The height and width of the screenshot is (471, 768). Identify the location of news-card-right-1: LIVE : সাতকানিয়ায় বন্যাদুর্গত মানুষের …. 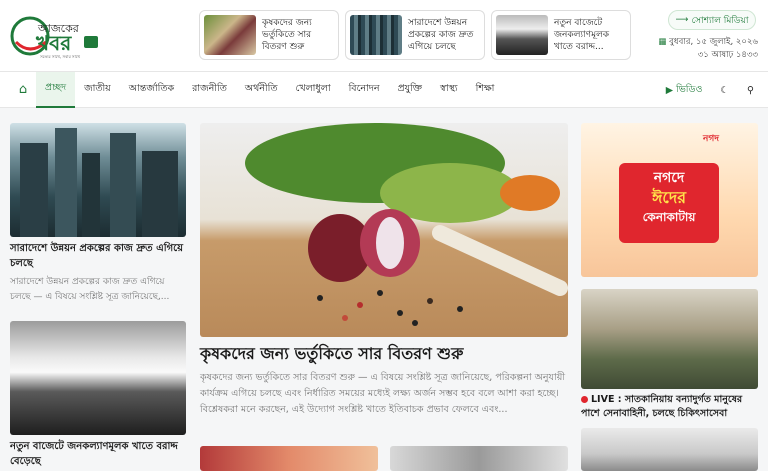
(669, 355).